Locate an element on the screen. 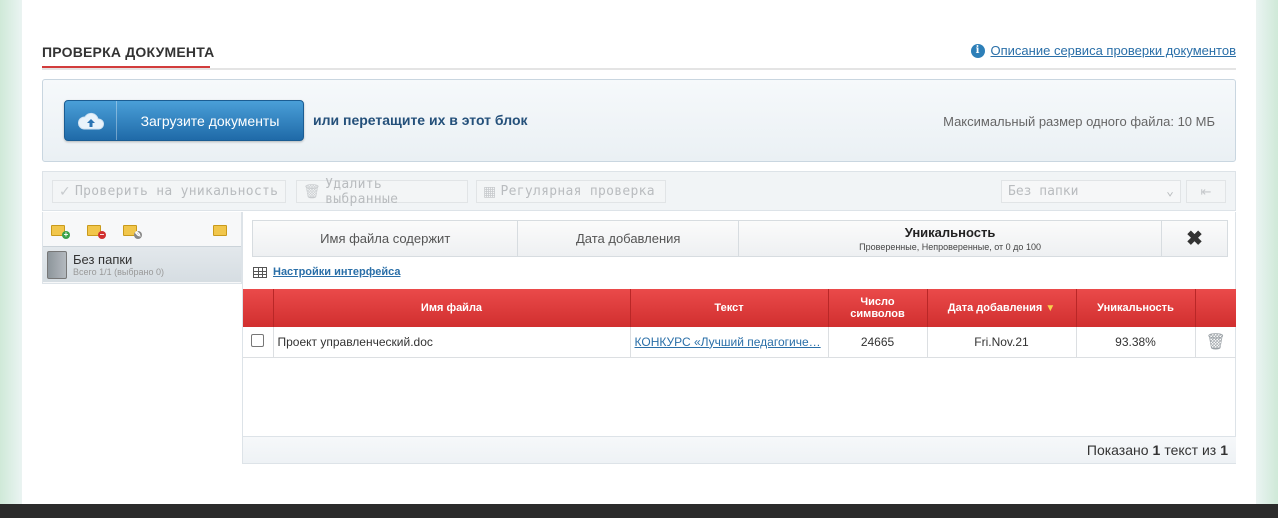  check-uniqueness-button: ✓ Проверить на уникальность is located at coordinates (169, 191).